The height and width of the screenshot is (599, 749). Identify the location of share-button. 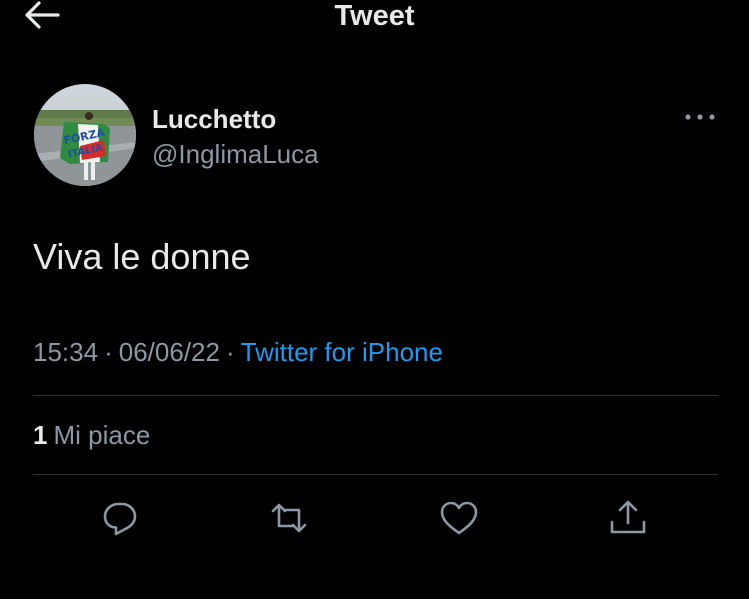
(628, 518).